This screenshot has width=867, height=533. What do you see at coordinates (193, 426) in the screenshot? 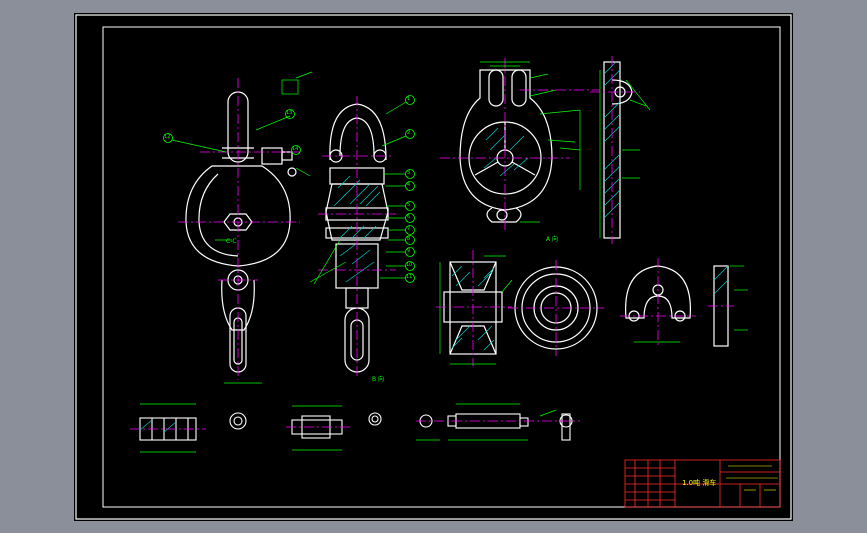
I see `detail-axle-assembly` at bounding box center [193, 426].